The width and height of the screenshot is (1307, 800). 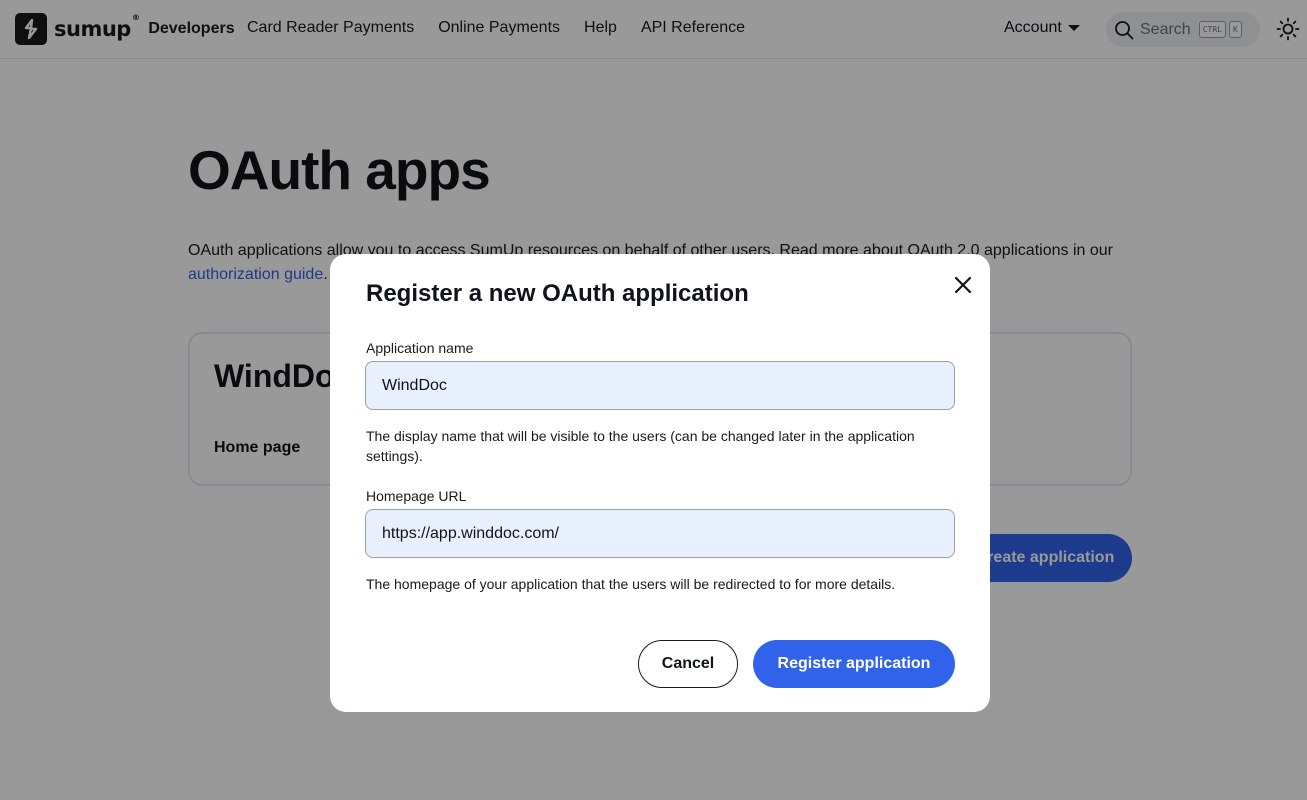 I want to click on homepage-url-input, so click(x=660, y=533).